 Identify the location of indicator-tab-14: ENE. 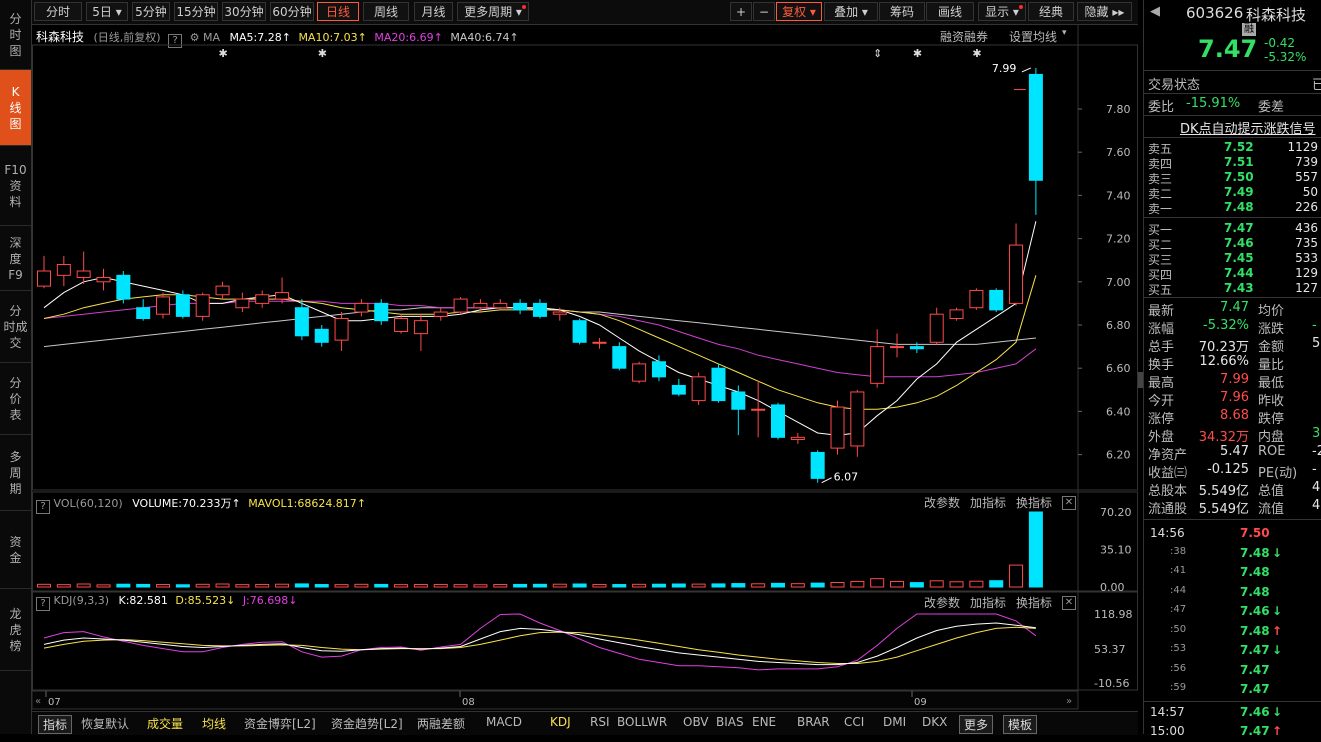
(764, 722).